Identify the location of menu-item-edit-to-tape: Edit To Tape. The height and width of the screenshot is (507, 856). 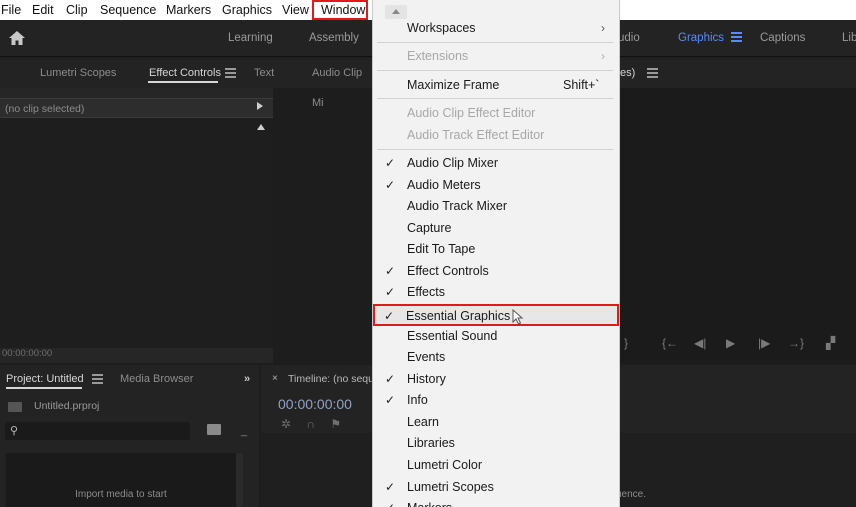
(496, 249).